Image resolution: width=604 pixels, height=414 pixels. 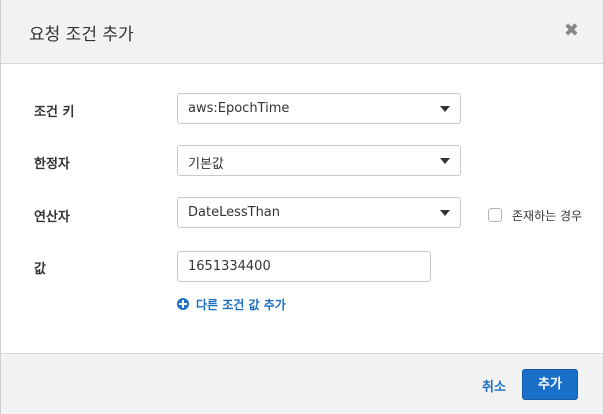 I want to click on condition-key-select: aws:EpochTime, so click(x=319, y=108).